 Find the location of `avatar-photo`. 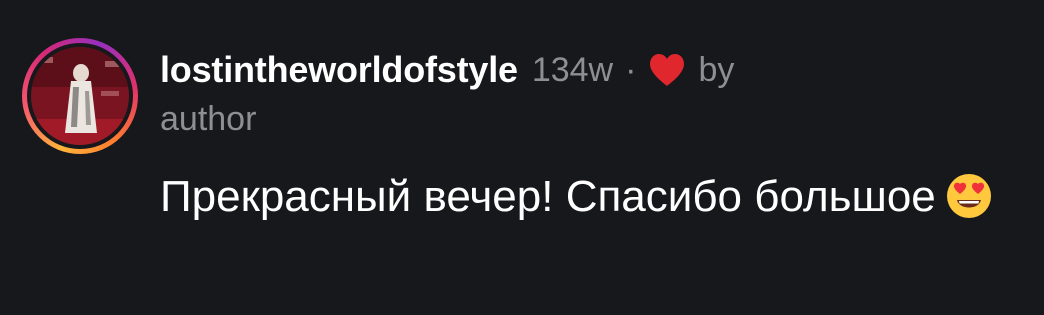

avatar-photo is located at coordinates (80, 96).